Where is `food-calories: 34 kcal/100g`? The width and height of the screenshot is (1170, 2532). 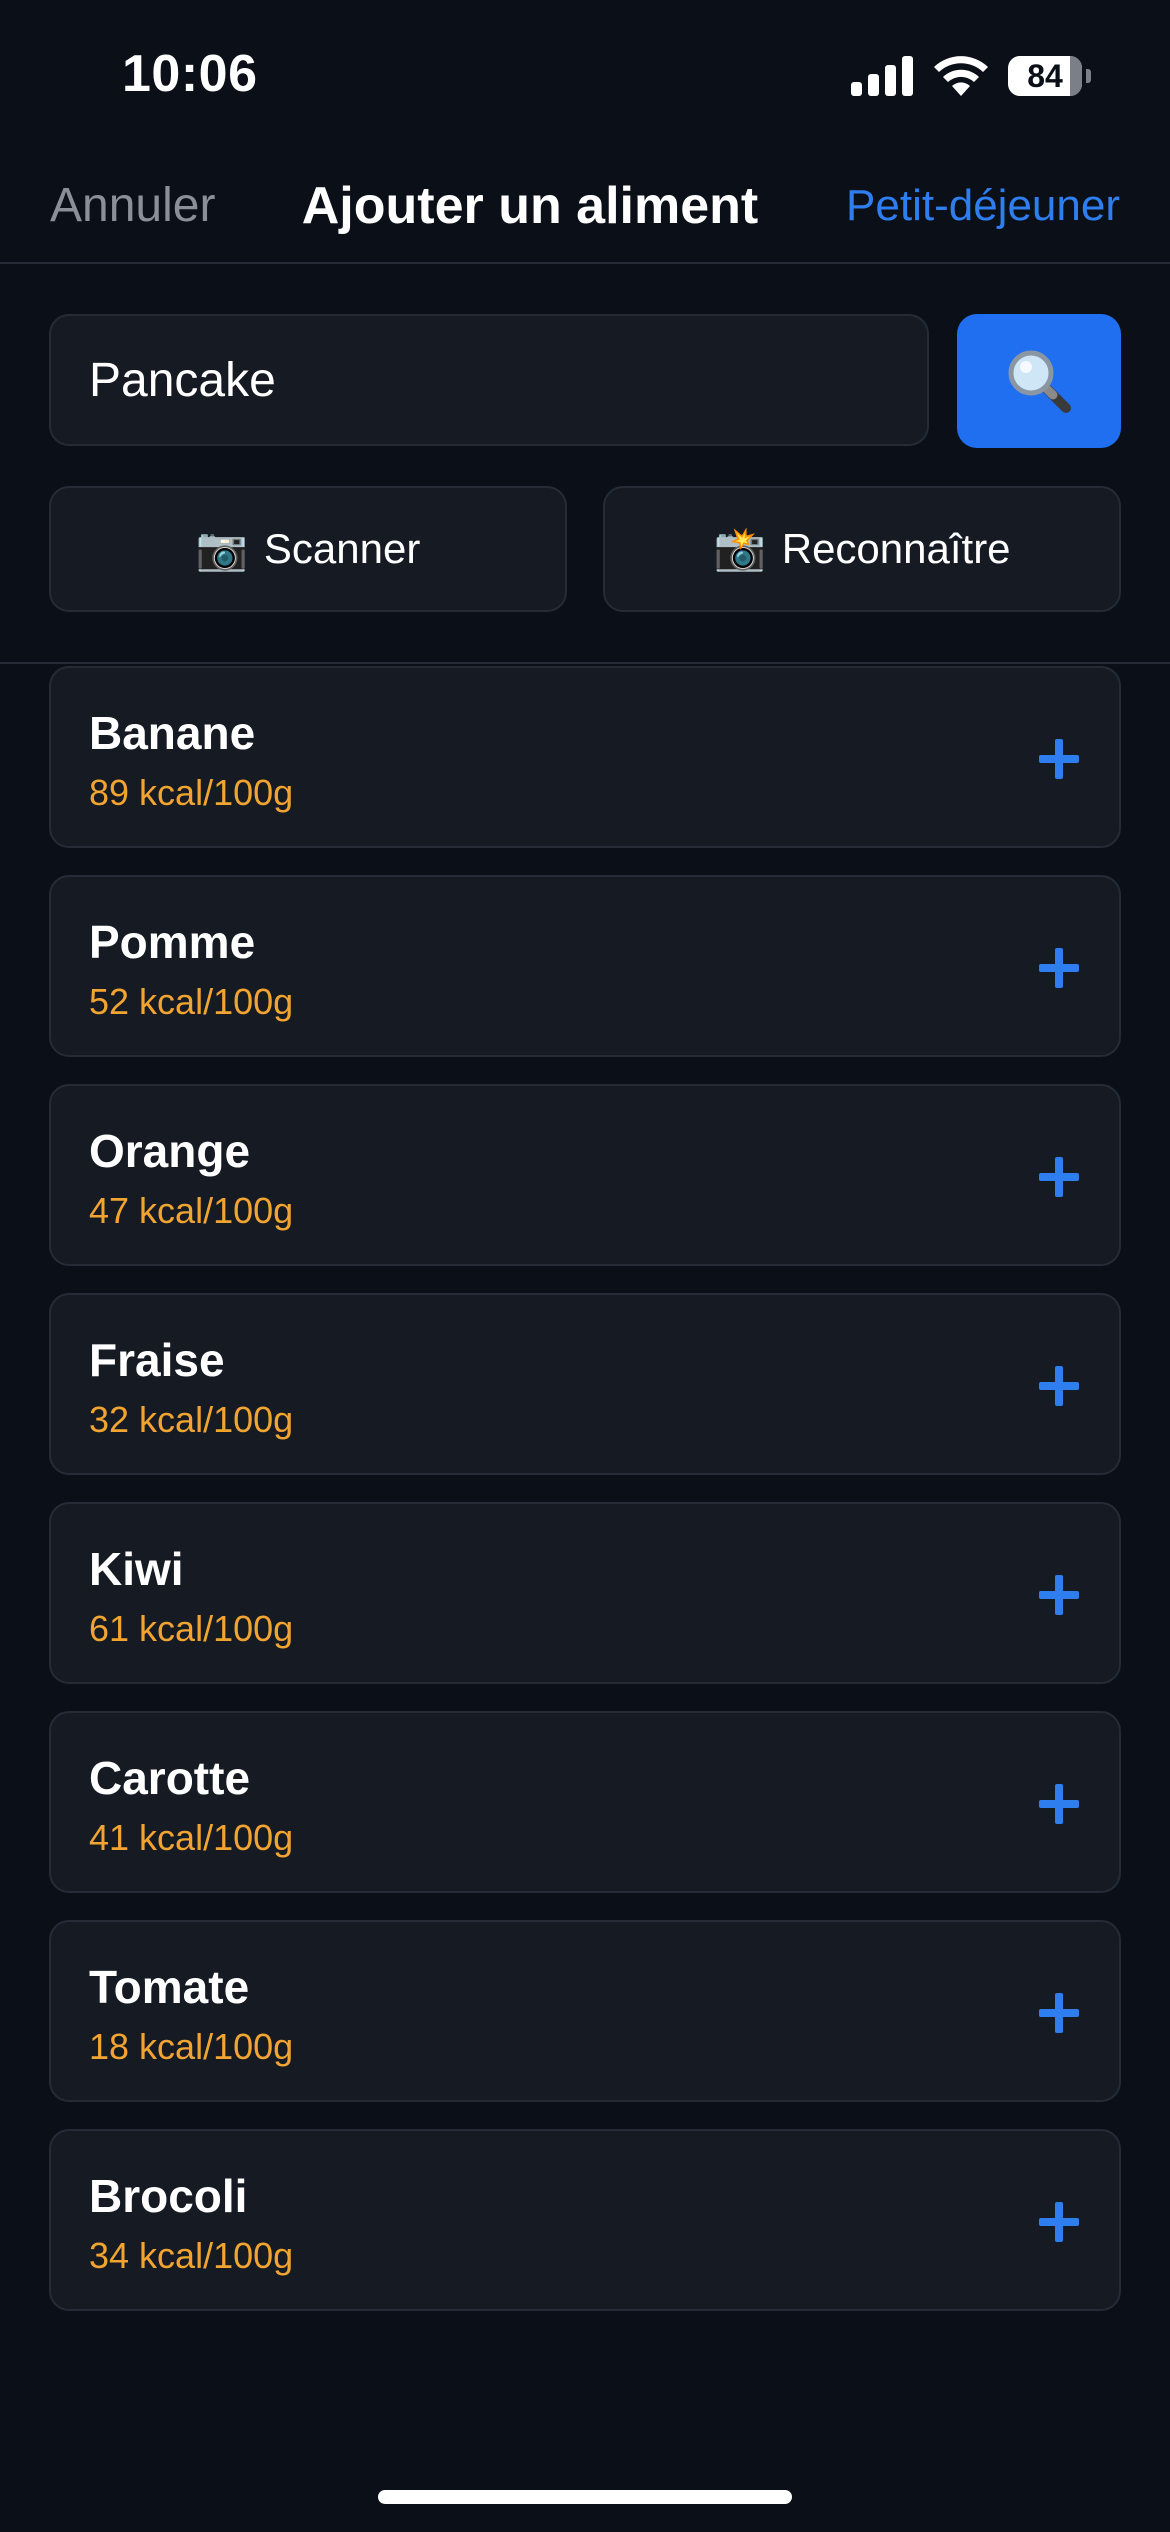 food-calories: 34 kcal/100g is located at coordinates (191, 2255).